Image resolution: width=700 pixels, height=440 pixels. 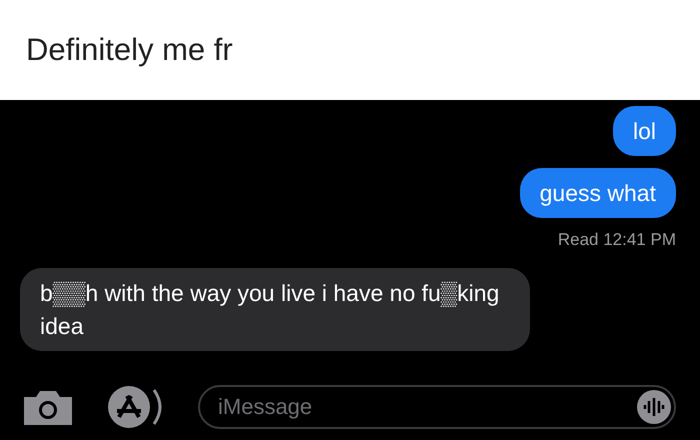 What do you see at coordinates (654, 407) in the screenshot?
I see `microphone-icon` at bounding box center [654, 407].